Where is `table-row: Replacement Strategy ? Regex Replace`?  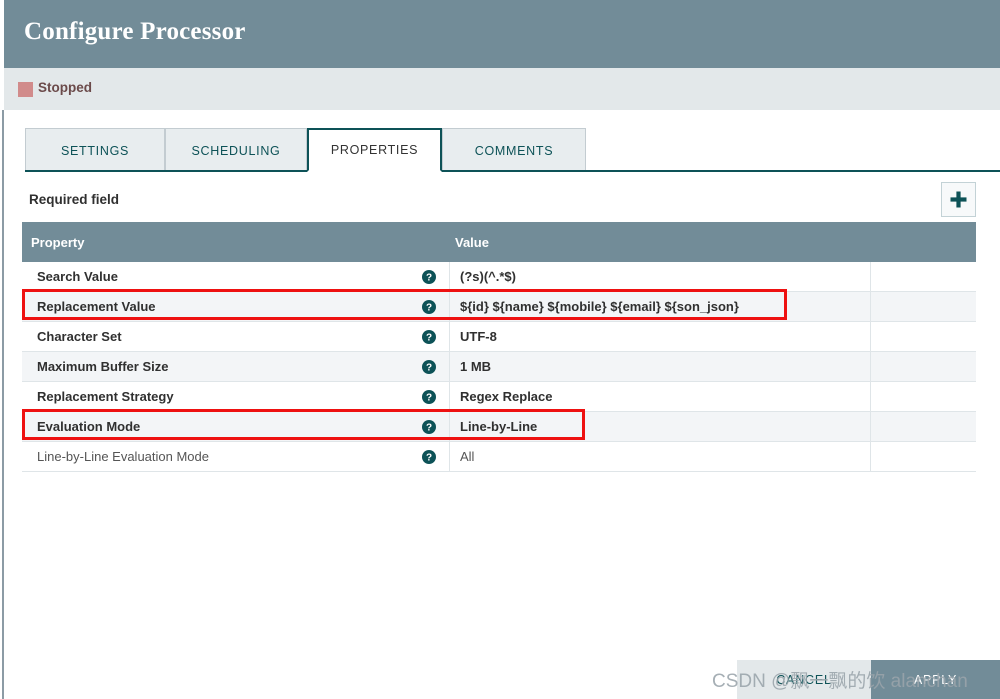
table-row: Replacement Strategy ? Regex Replace is located at coordinates (499, 397).